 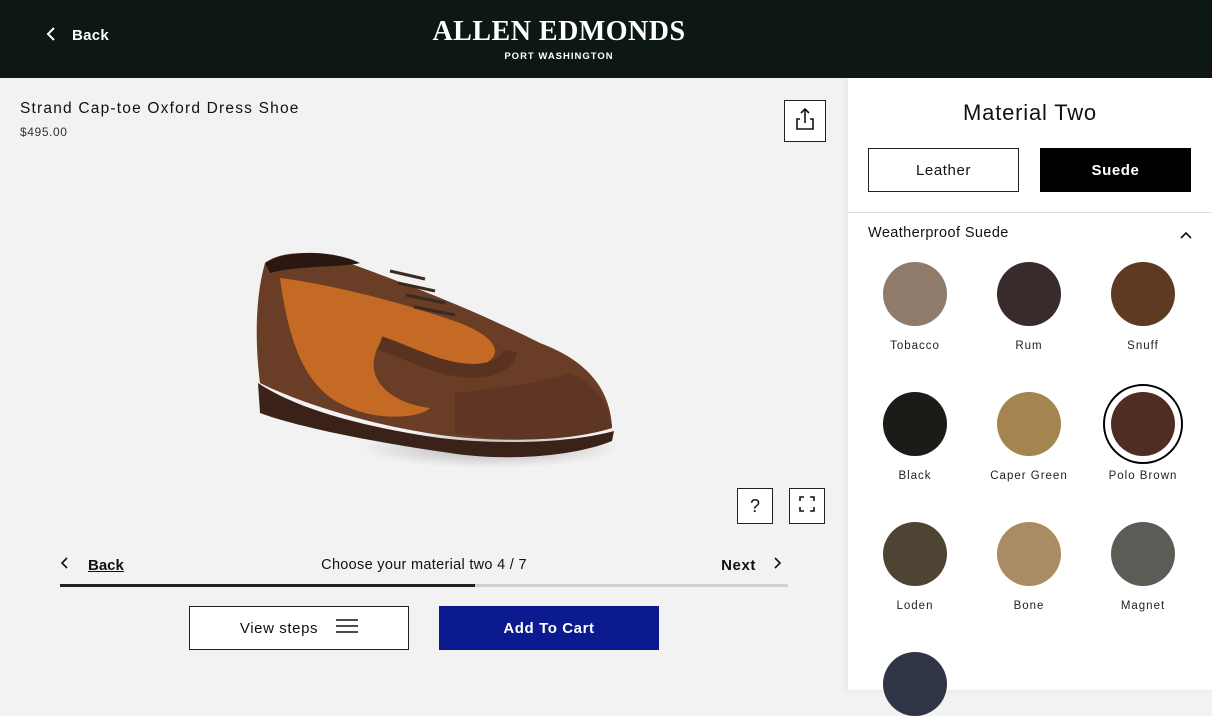 I want to click on help-button: ?, so click(x=755, y=506).